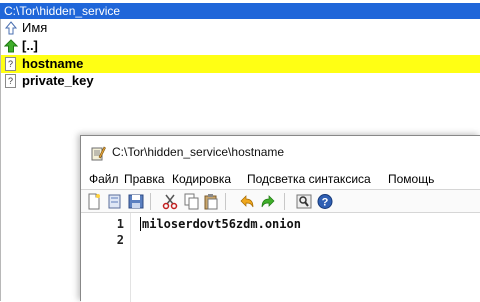  I want to click on list-item-private-key: ? private_key, so click(240, 81).